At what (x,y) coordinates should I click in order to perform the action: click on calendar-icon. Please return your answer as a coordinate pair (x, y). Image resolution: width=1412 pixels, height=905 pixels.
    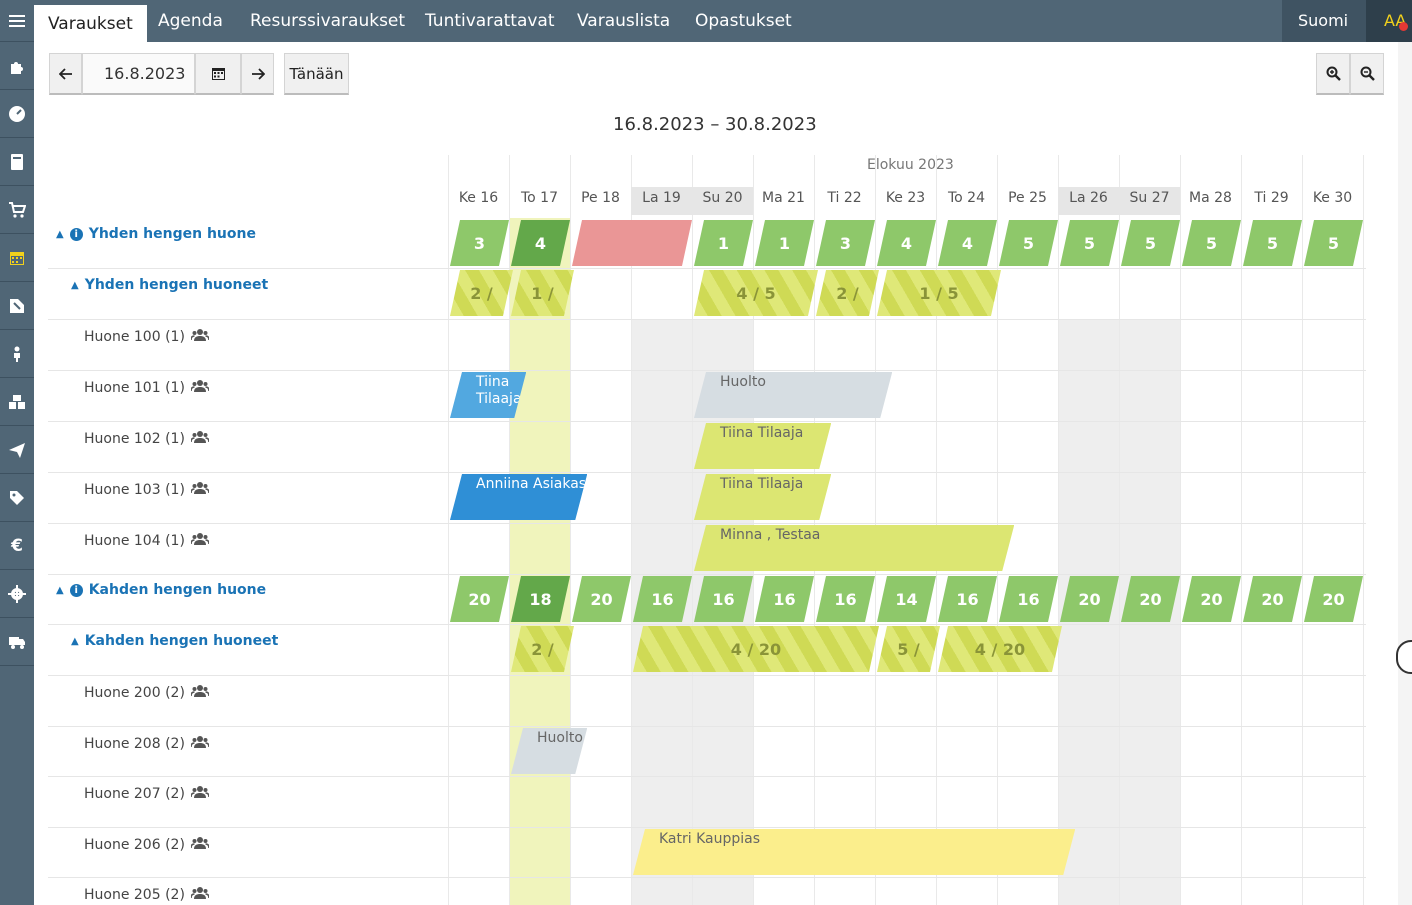
    Looking at the image, I should click on (17, 258).